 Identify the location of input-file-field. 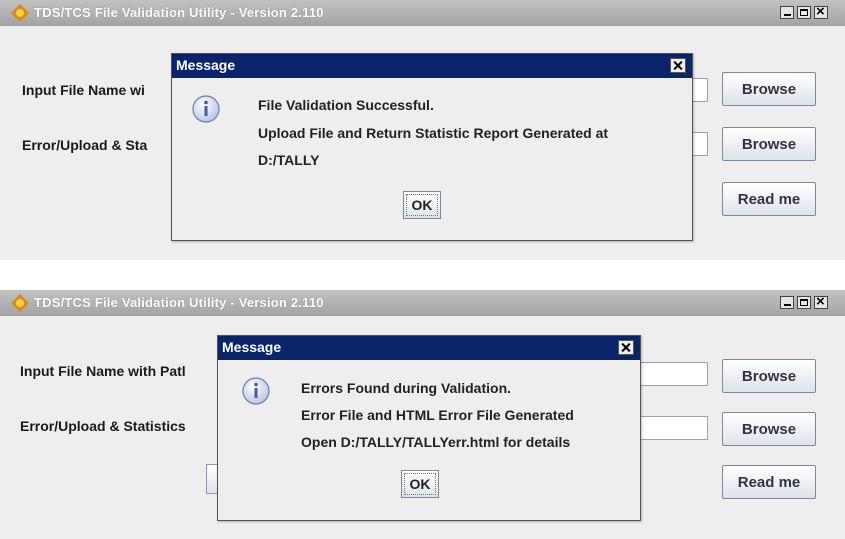
(672, 374).